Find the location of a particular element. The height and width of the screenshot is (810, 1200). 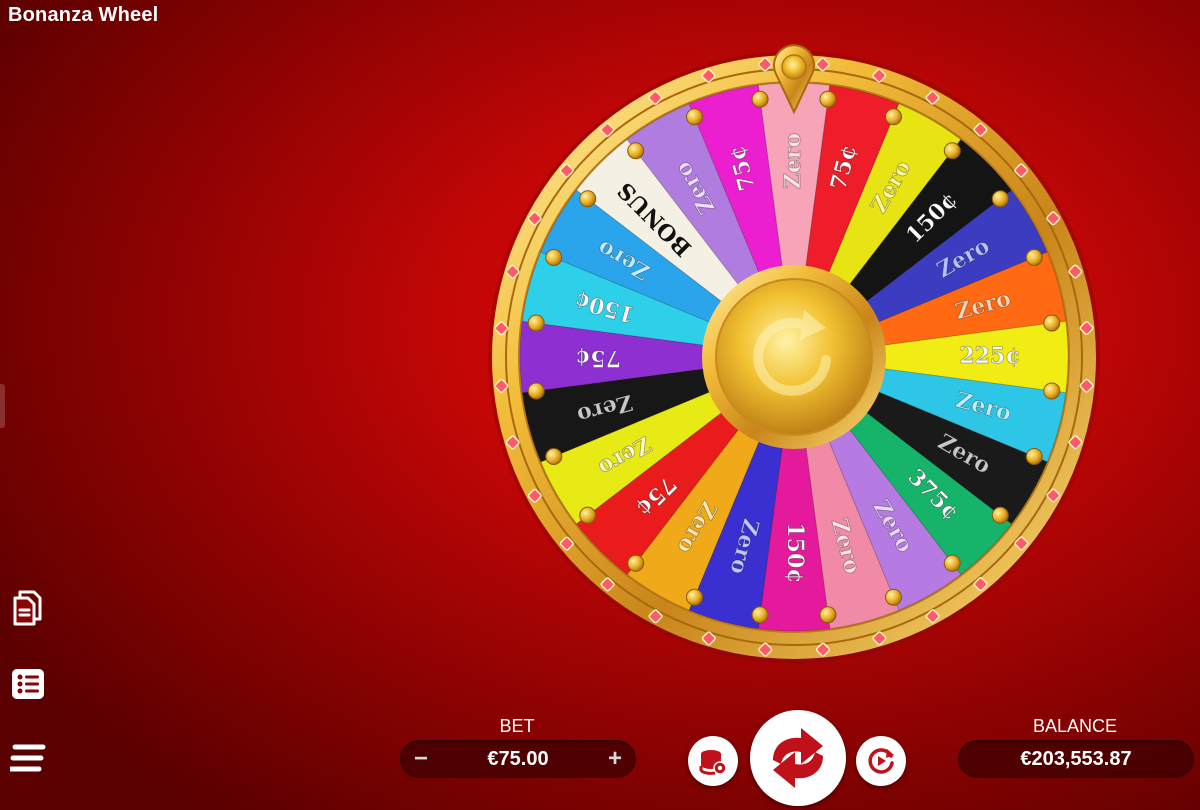

bet-value: €75.00 is located at coordinates (518, 758).